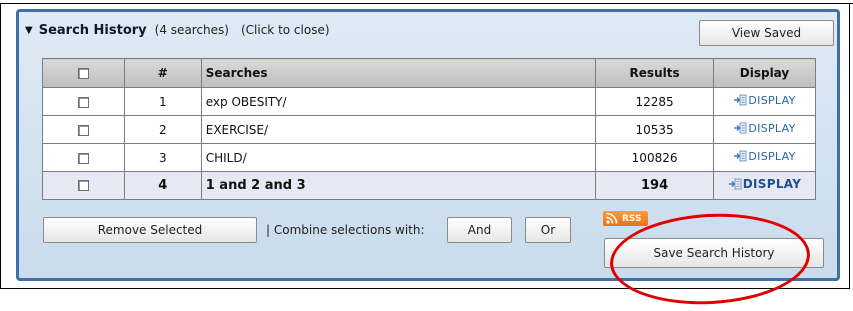  What do you see at coordinates (655, 157) in the screenshot?
I see `row-results: 100826` at bounding box center [655, 157].